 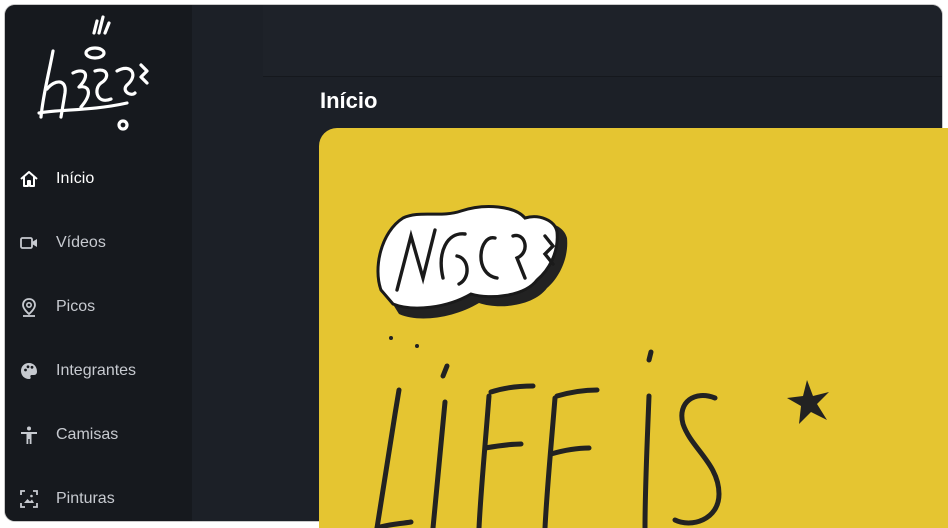 What do you see at coordinates (92, 74) in the screenshot?
I see `brand-logo` at bounding box center [92, 74].